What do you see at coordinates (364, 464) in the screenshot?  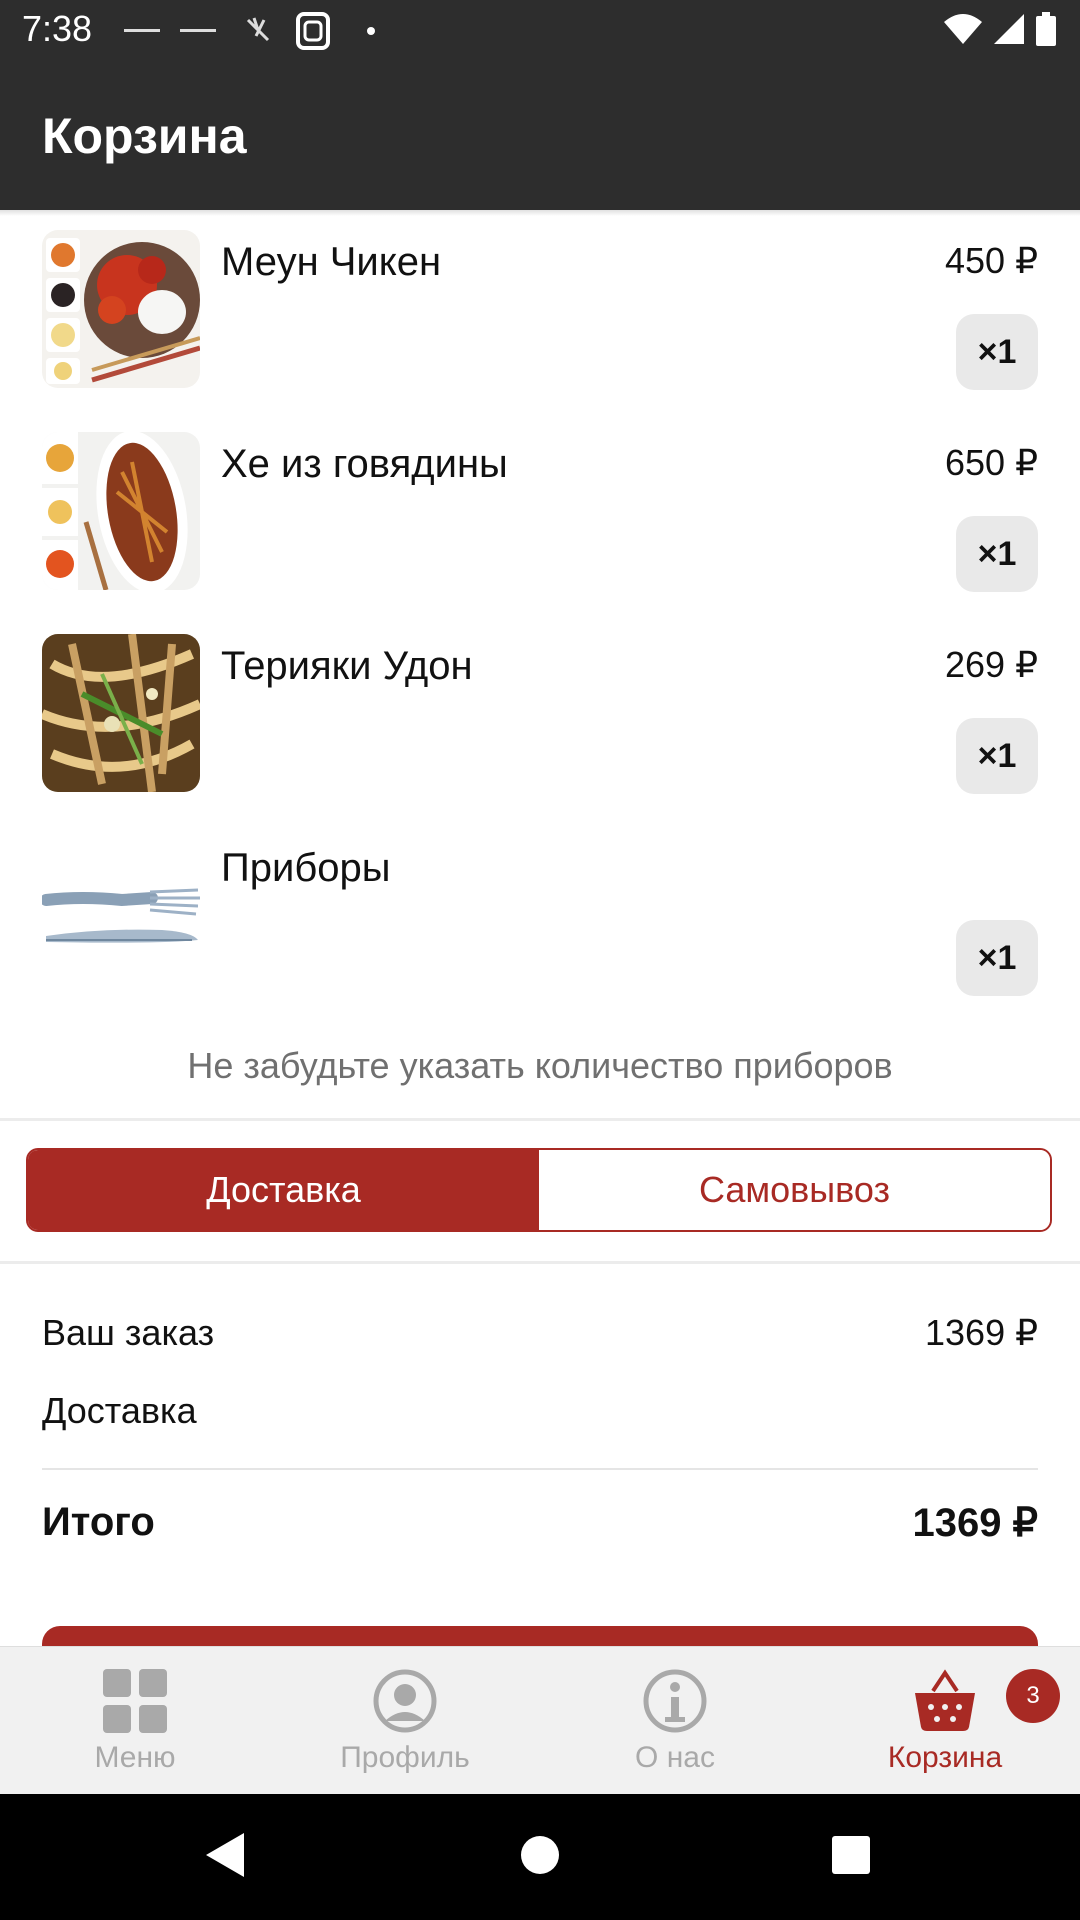 I see `item-name: Хе из говядины` at bounding box center [364, 464].